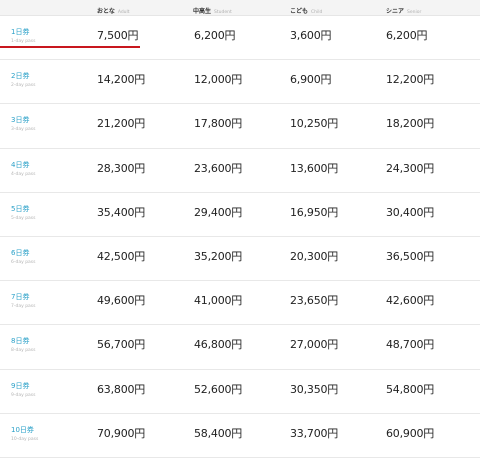  Describe the element at coordinates (23, 120) in the screenshot. I see `pass-label: 3日券` at that location.